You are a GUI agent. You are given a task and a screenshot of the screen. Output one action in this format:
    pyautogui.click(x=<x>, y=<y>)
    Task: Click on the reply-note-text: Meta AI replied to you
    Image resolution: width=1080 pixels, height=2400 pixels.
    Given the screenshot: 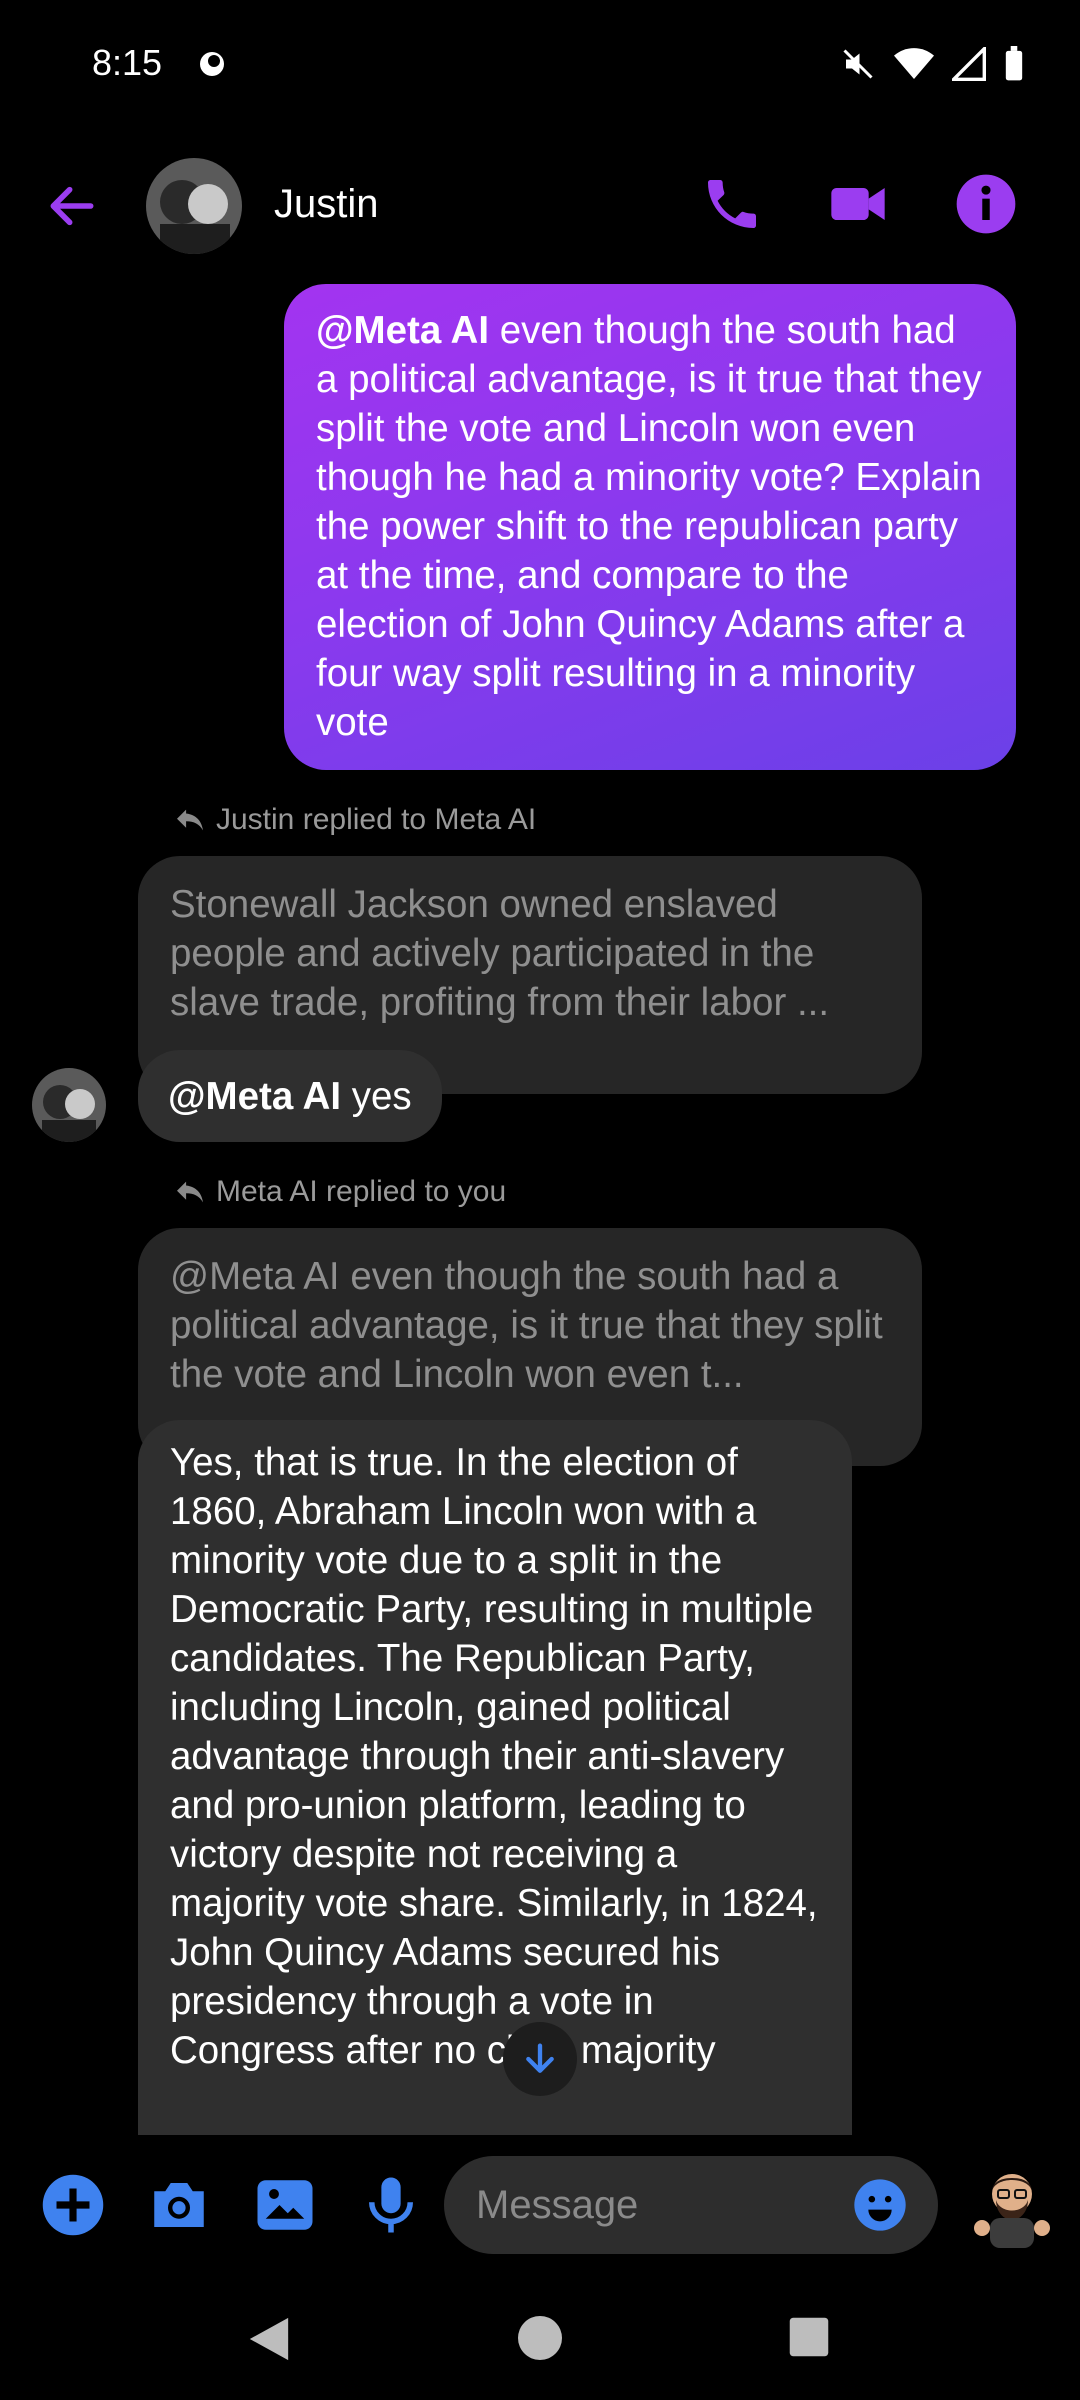 What is the action you would take?
    pyautogui.click(x=361, y=1191)
    